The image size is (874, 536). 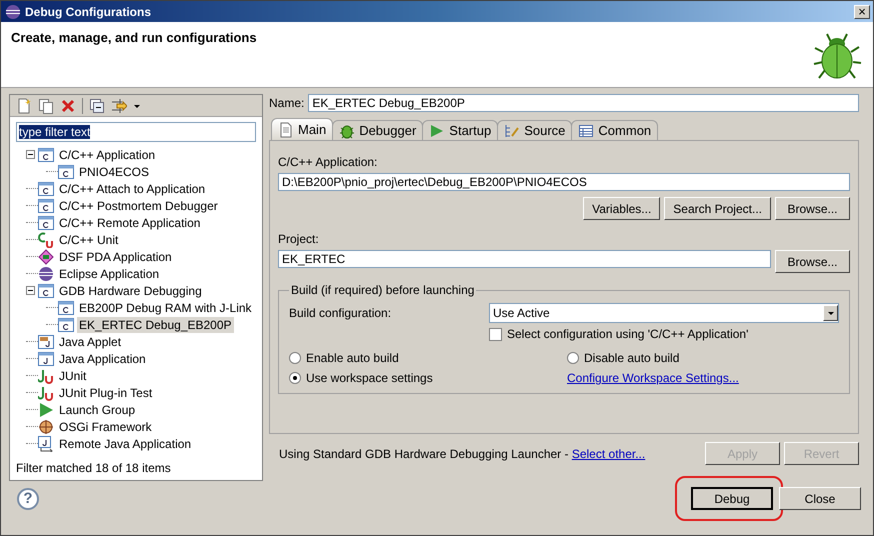 I want to click on field-label: Build configuration:, so click(x=340, y=313).